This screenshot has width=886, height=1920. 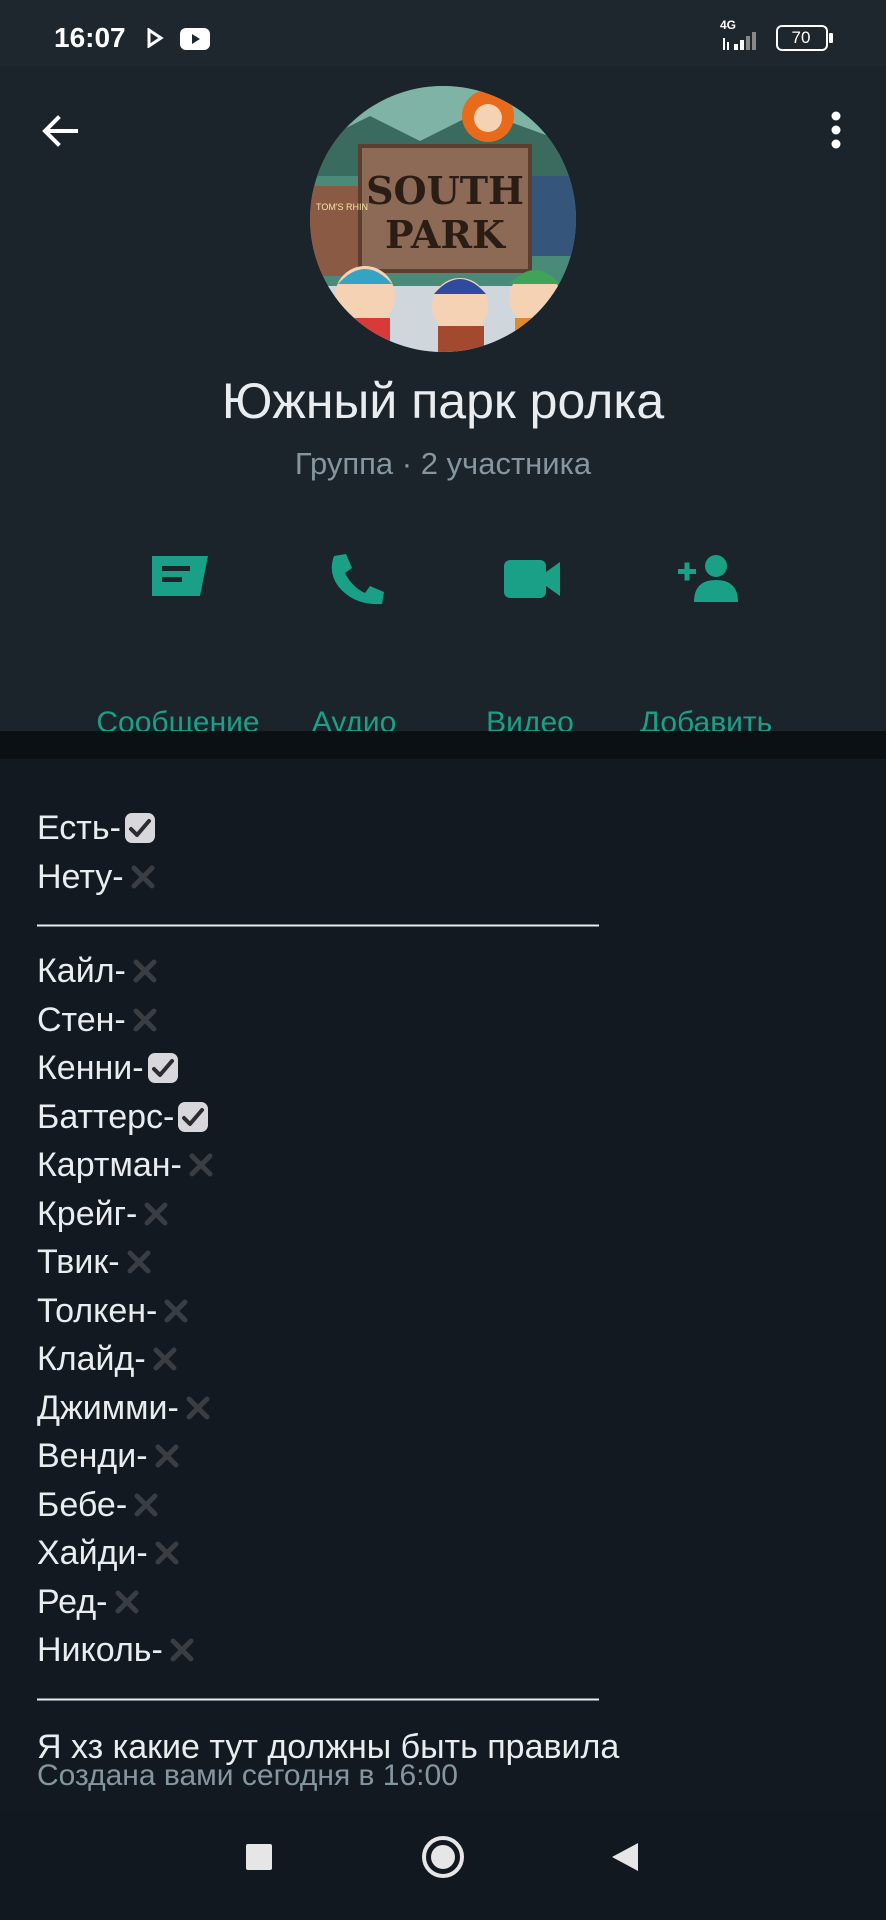 I want to click on status-bar: 16:07 4G 70, so click(x=443, y=33).